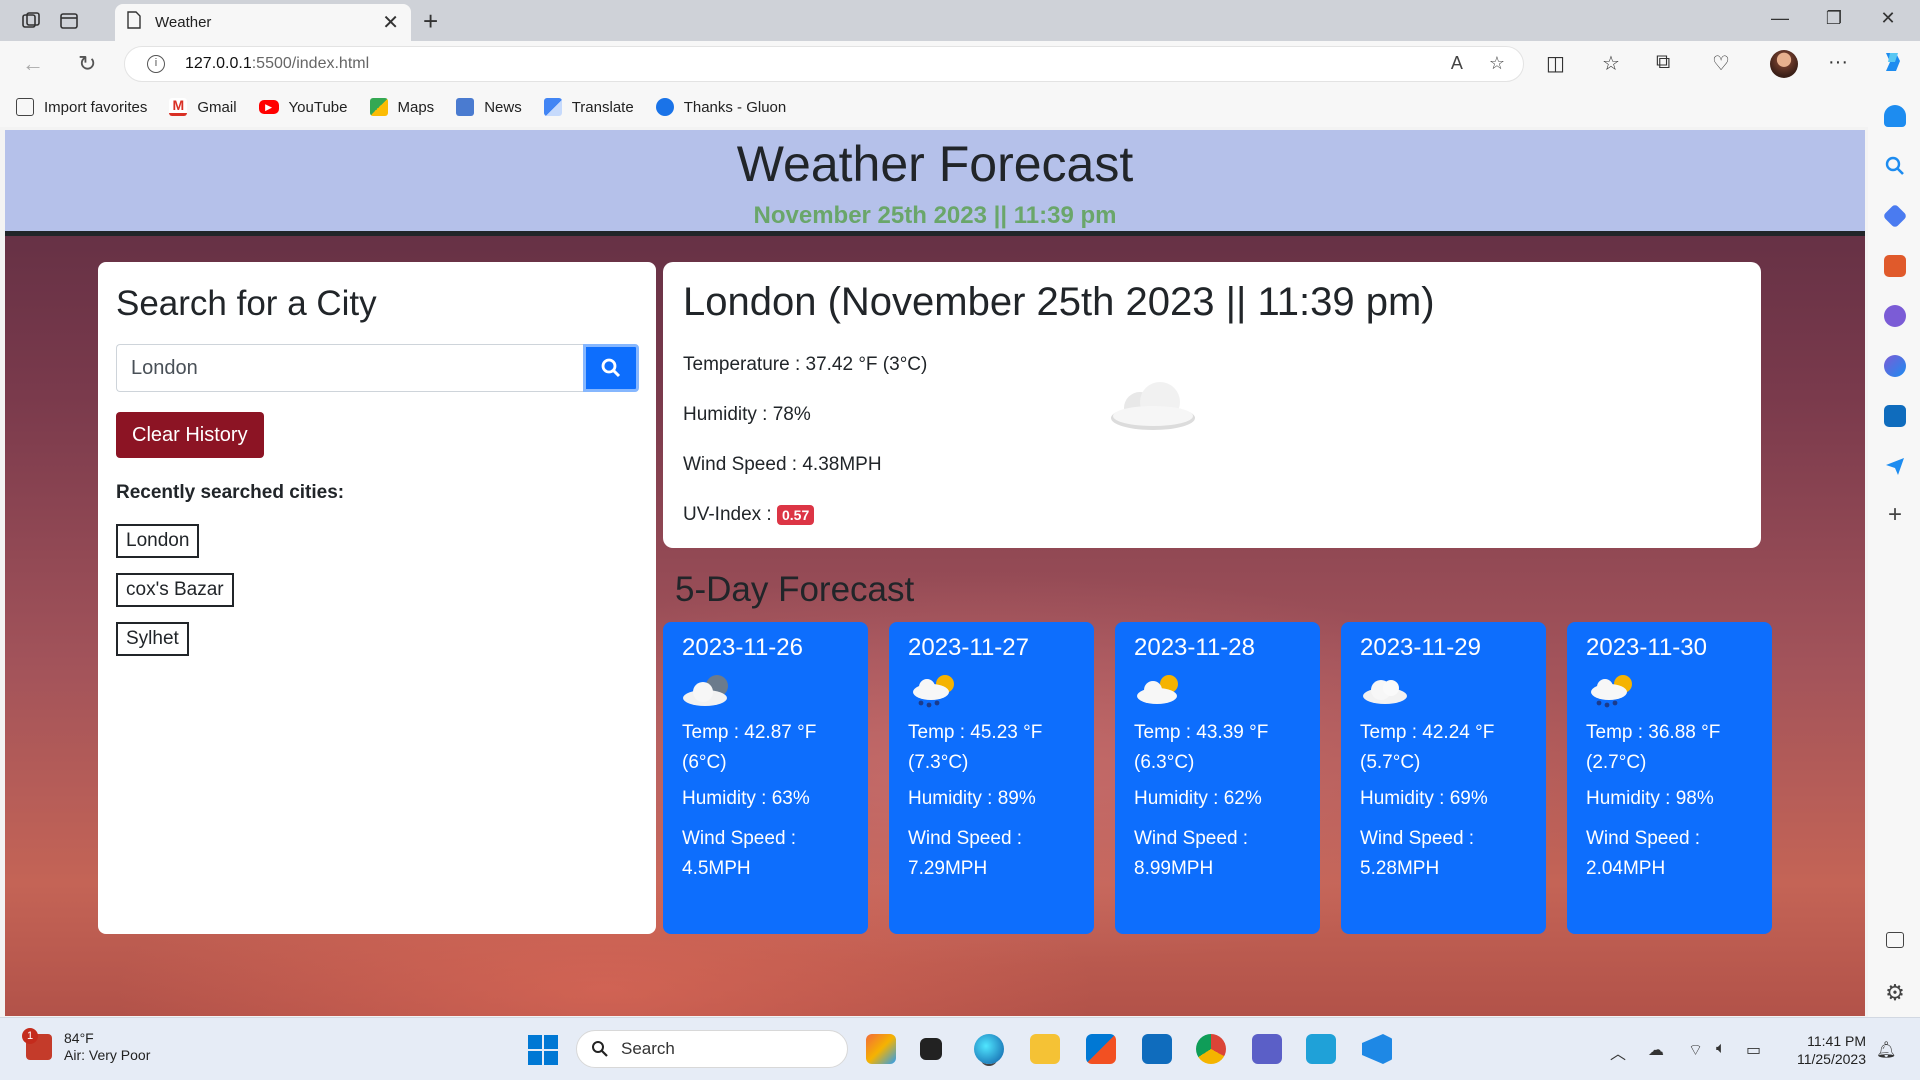  I want to click on read-aloud-icon: A, so click(1457, 63).